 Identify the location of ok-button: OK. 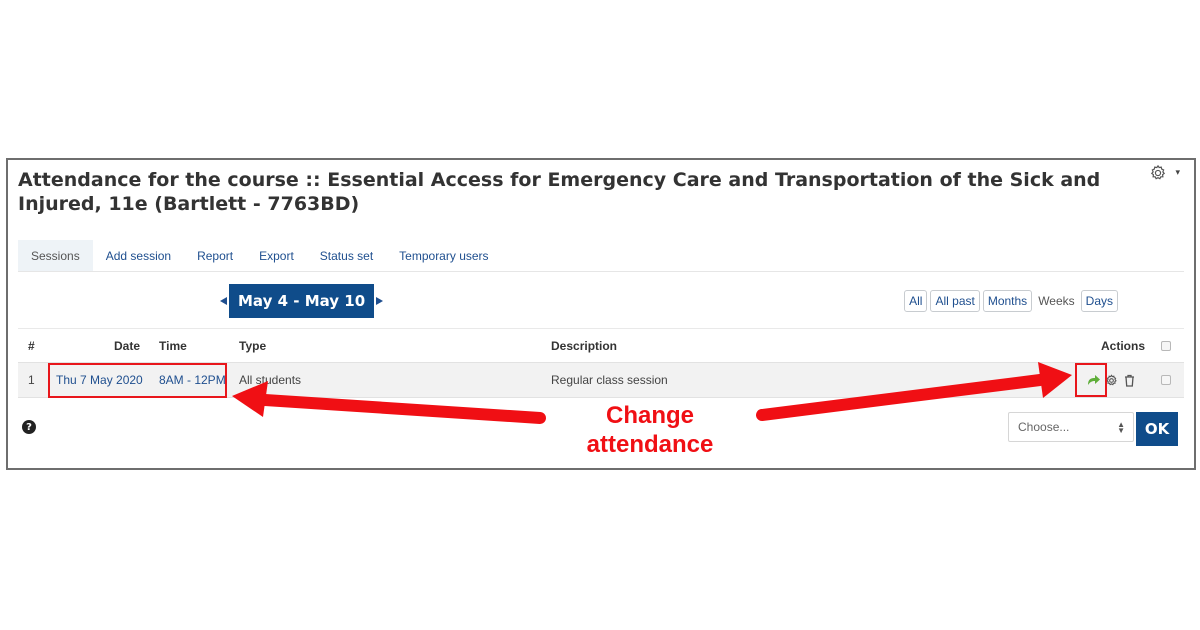
(1157, 429).